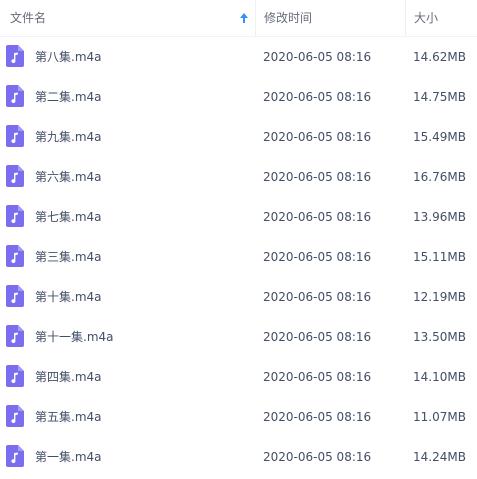 The height and width of the screenshot is (479, 477). Describe the element at coordinates (68, 417) in the screenshot. I see `file-name: 第五集.m4a` at that location.